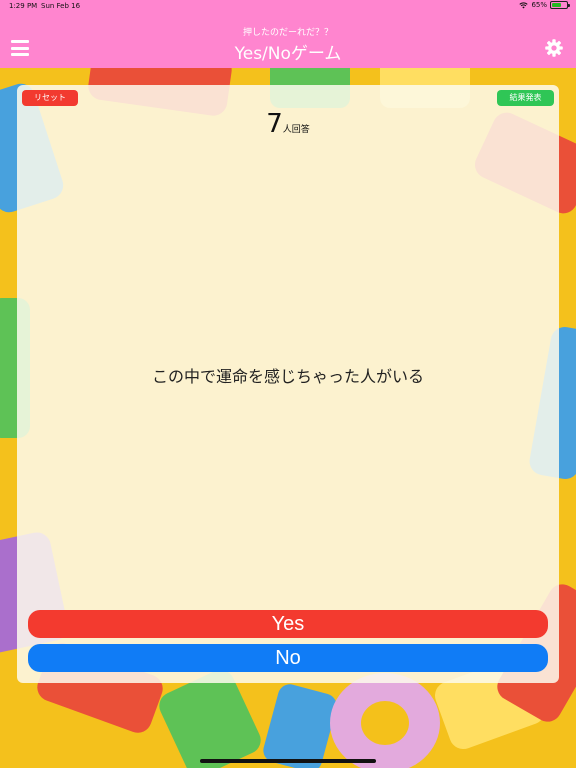 Image resolution: width=576 pixels, height=768 pixels. What do you see at coordinates (50, 98) in the screenshot?
I see `reset-button: リセット` at bounding box center [50, 98].